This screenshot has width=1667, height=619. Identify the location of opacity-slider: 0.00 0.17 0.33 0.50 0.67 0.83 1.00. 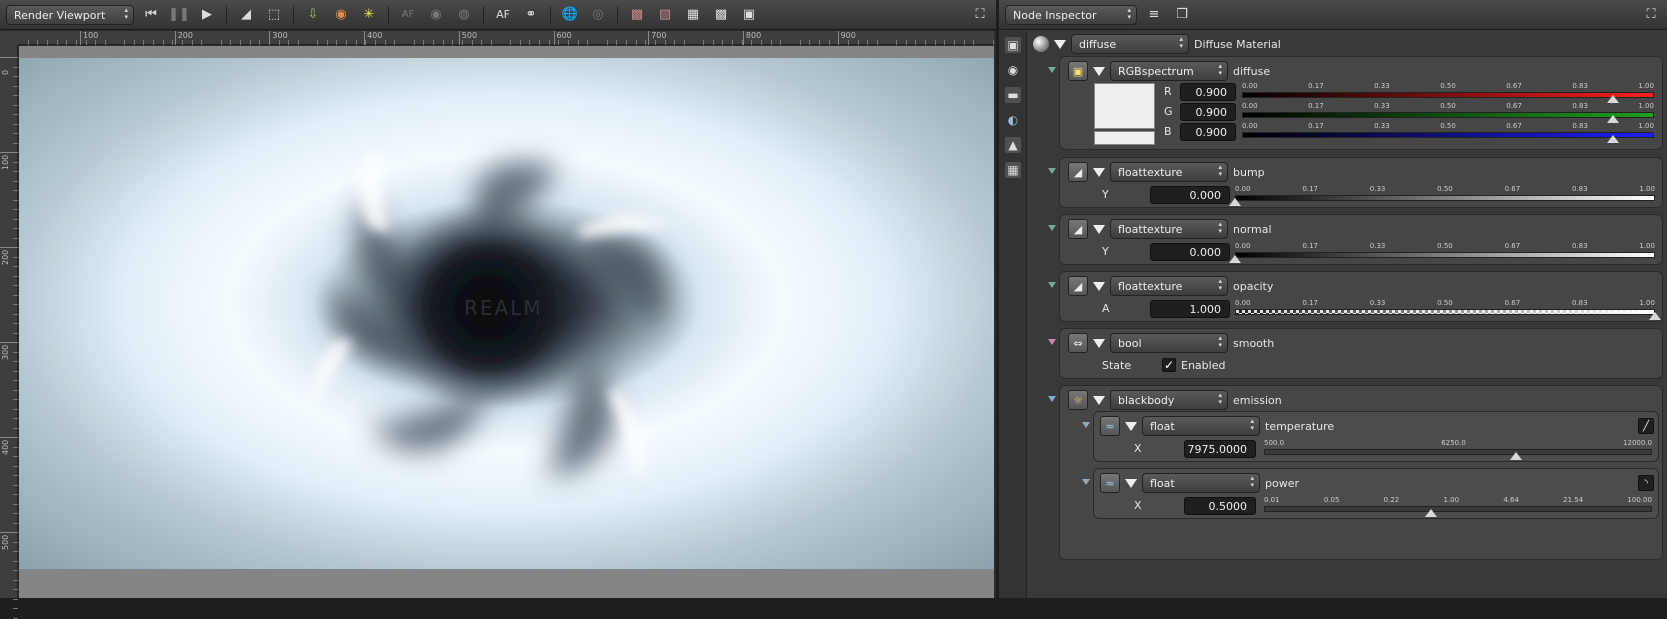
(1448, 310).